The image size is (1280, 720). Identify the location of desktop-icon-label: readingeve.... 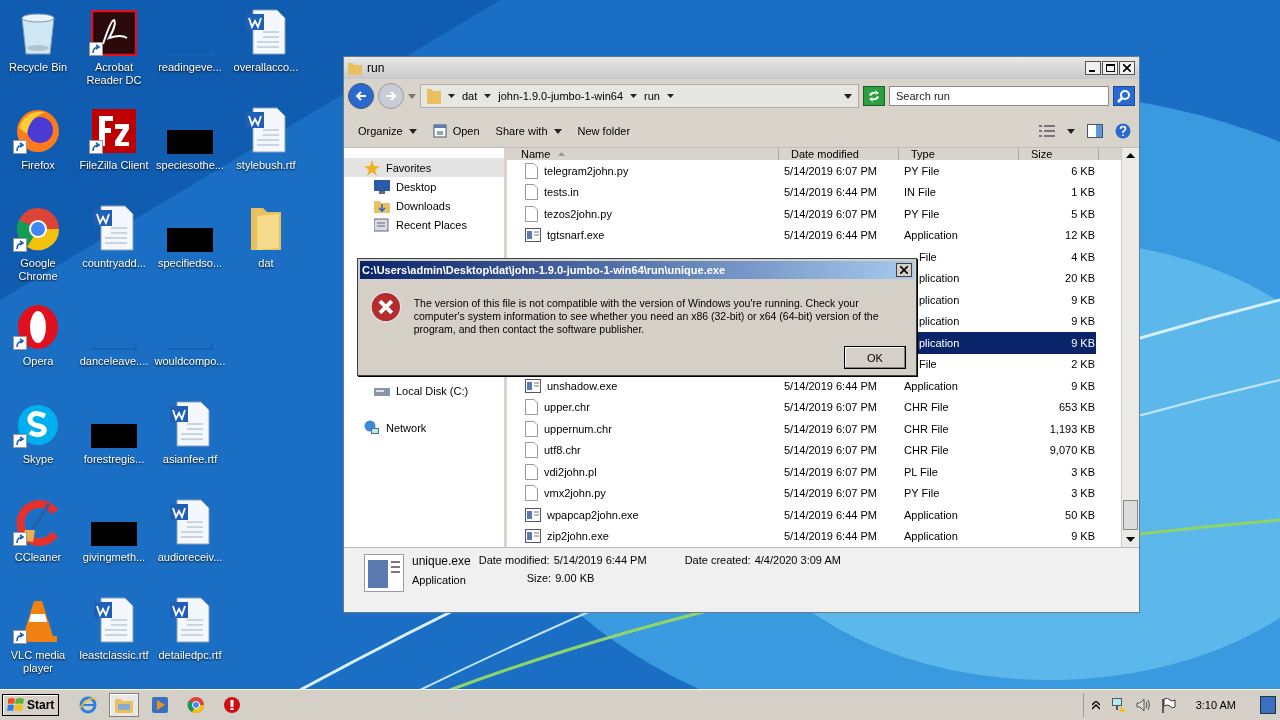
(190, 67).